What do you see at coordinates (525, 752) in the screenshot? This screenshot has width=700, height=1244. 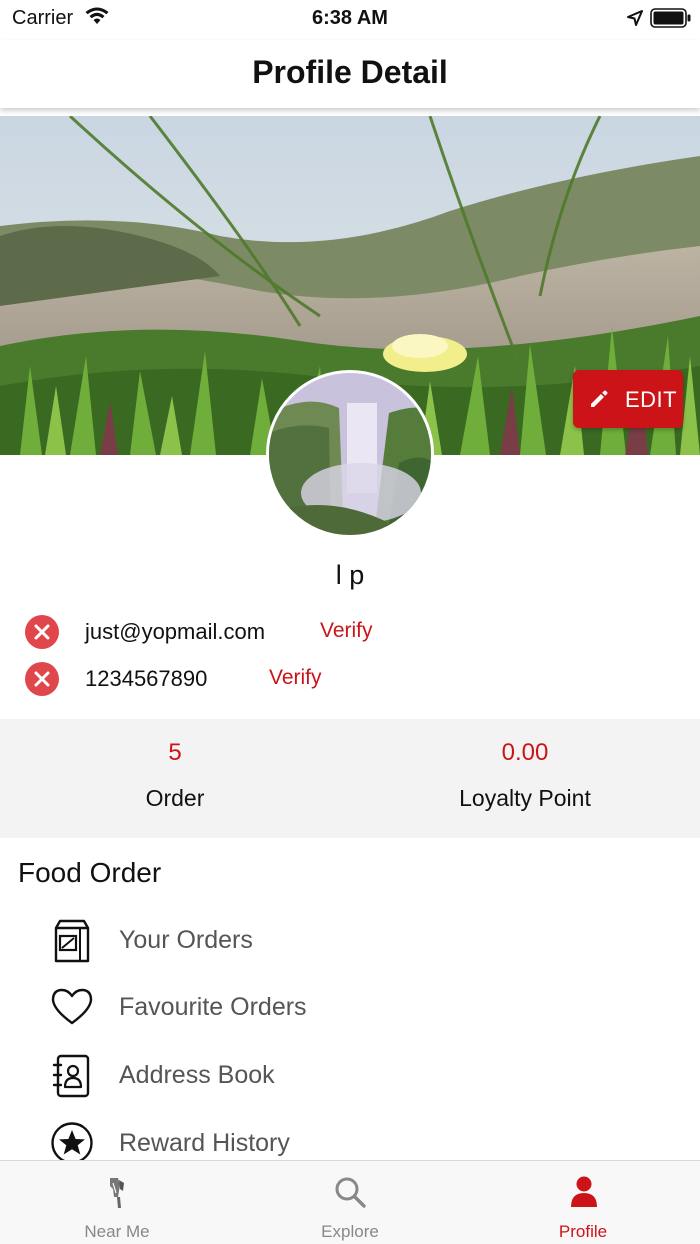 I see `loyalty-point-value: 0.00` at bounding box center [525, 752].